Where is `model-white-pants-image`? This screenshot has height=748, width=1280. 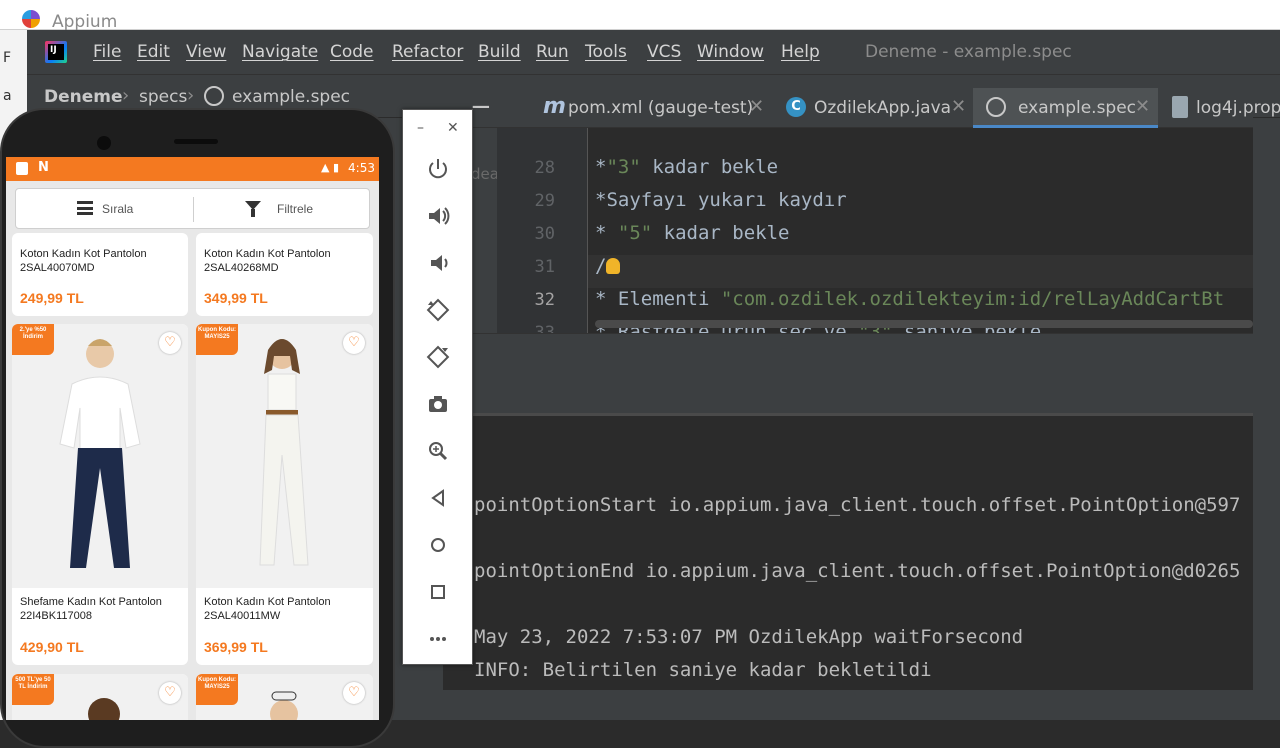
model-white-pants-image is located at coordinates (284, 452).